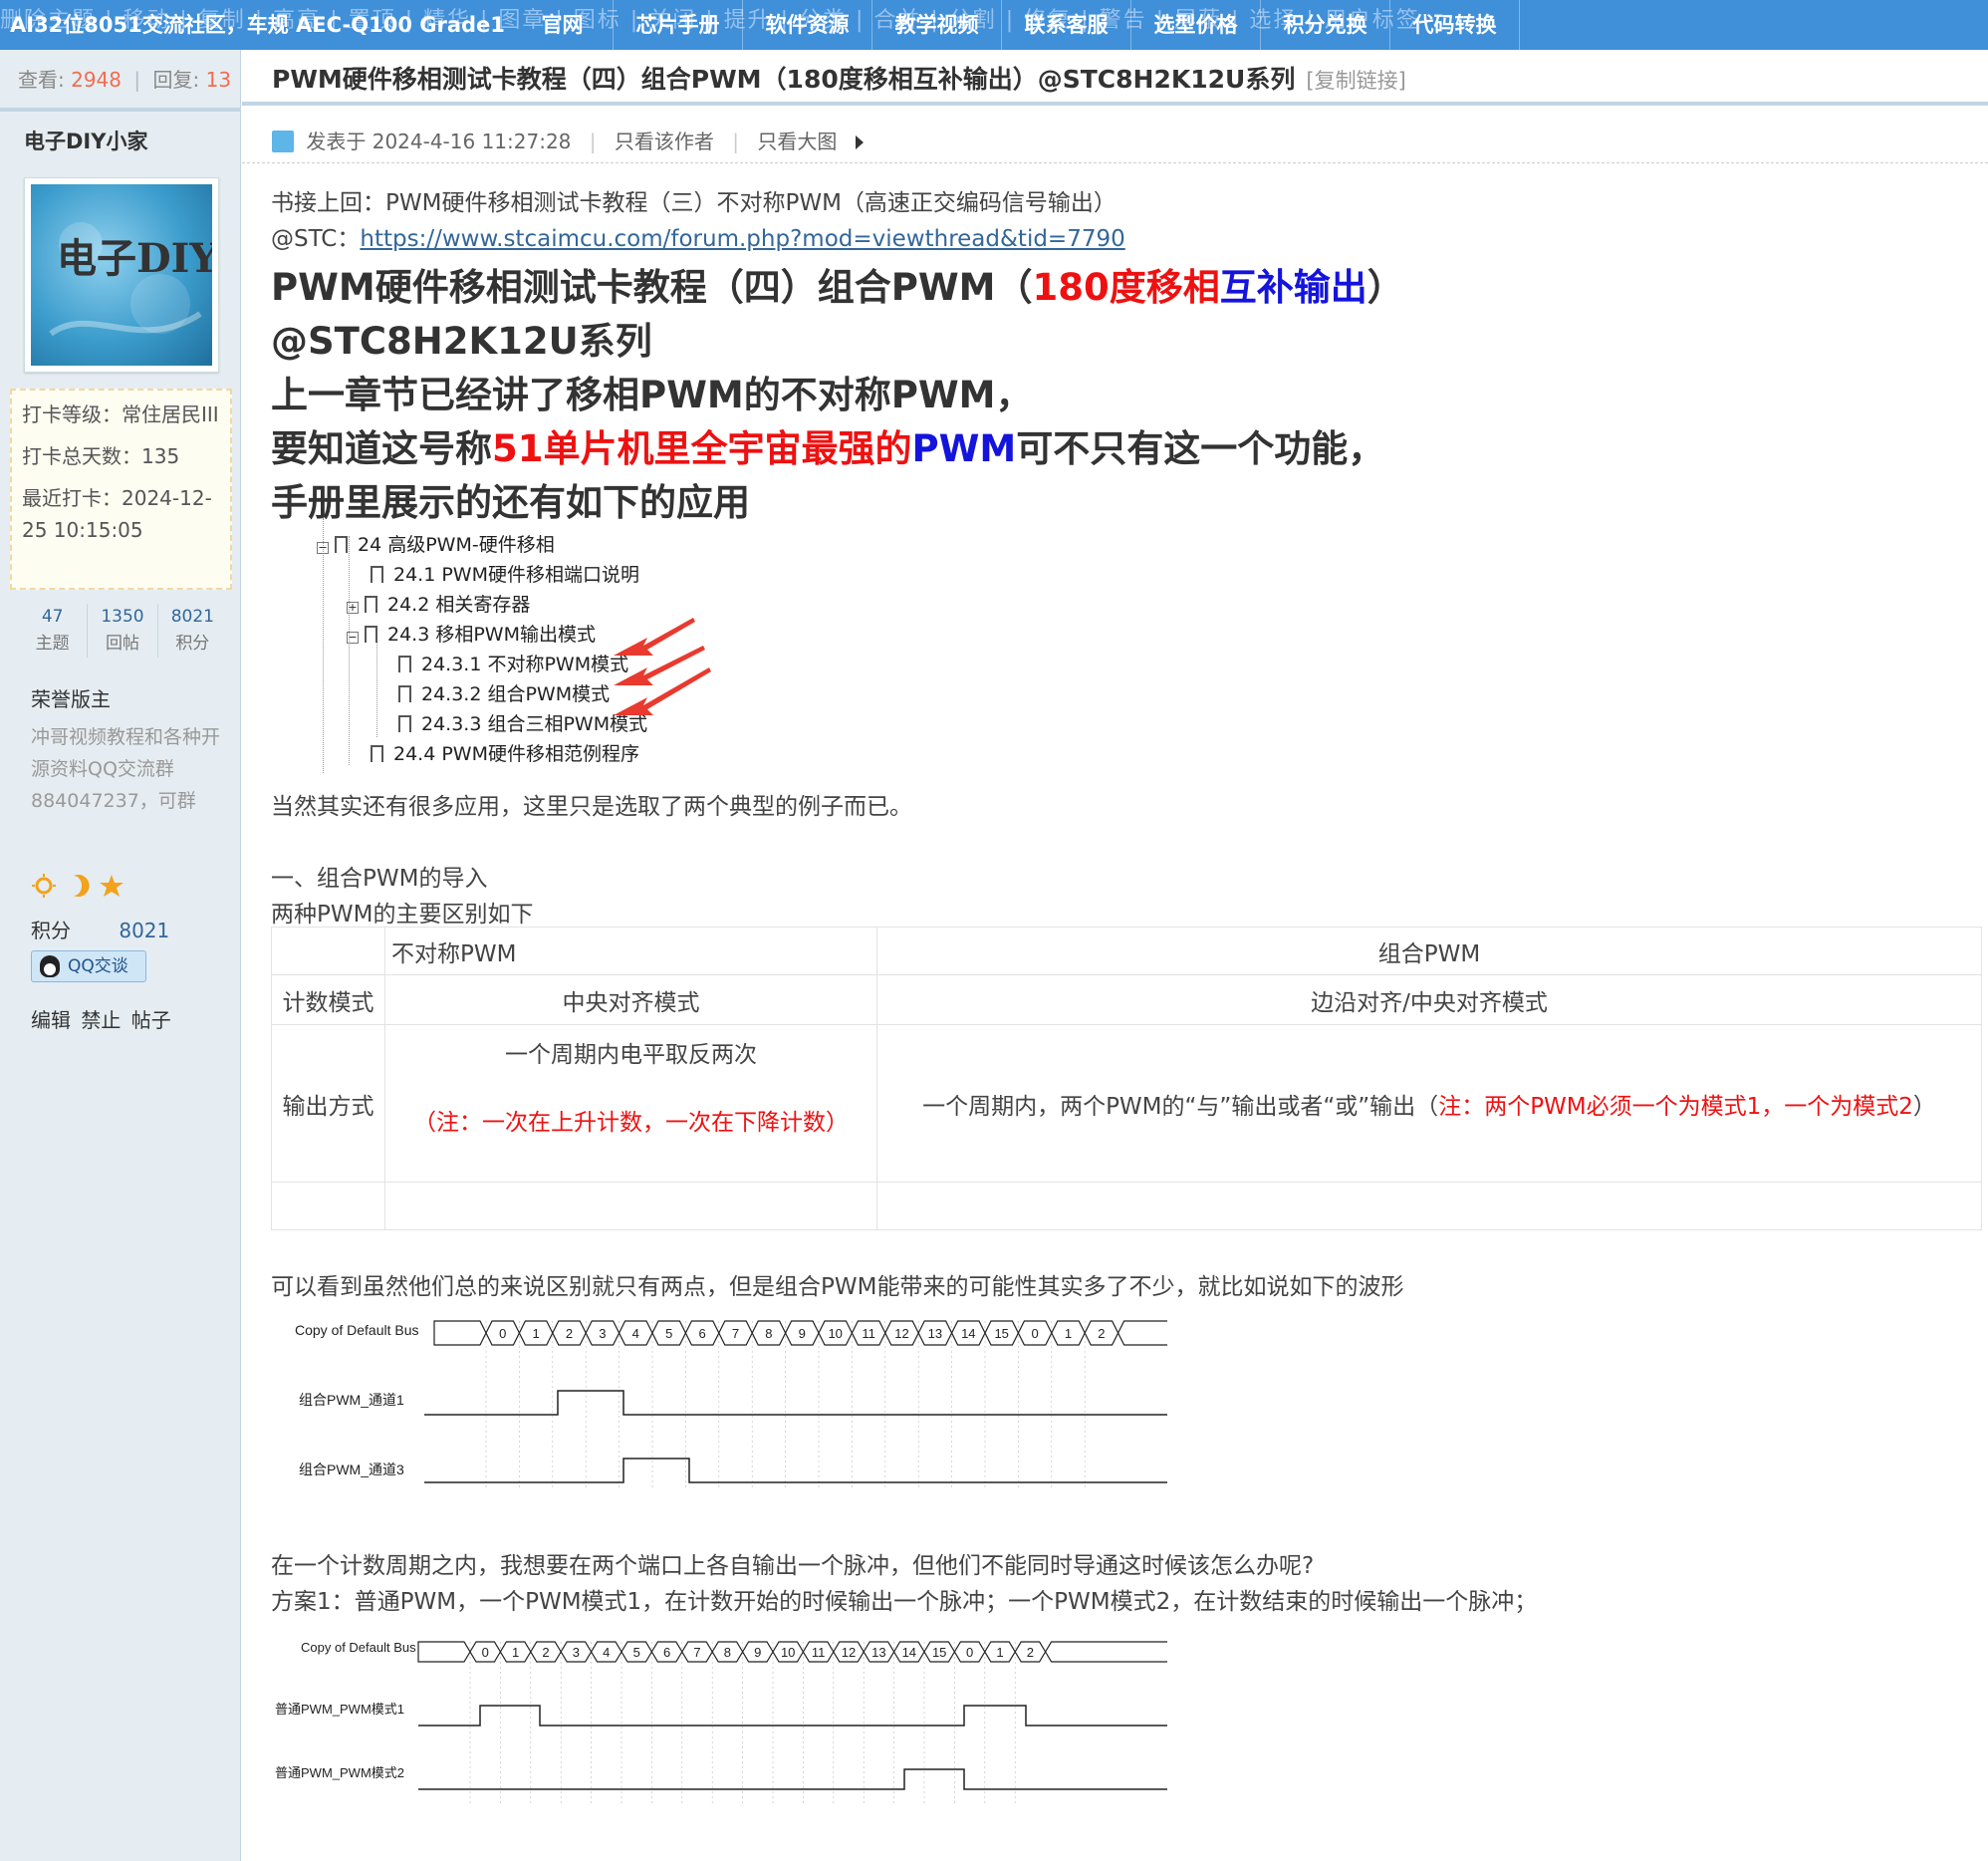 The image size is (1988, 1861). Describe the element at coordinates (664, 141) in the screenshot. I see `only-author-link: 只看该作者` at that location.